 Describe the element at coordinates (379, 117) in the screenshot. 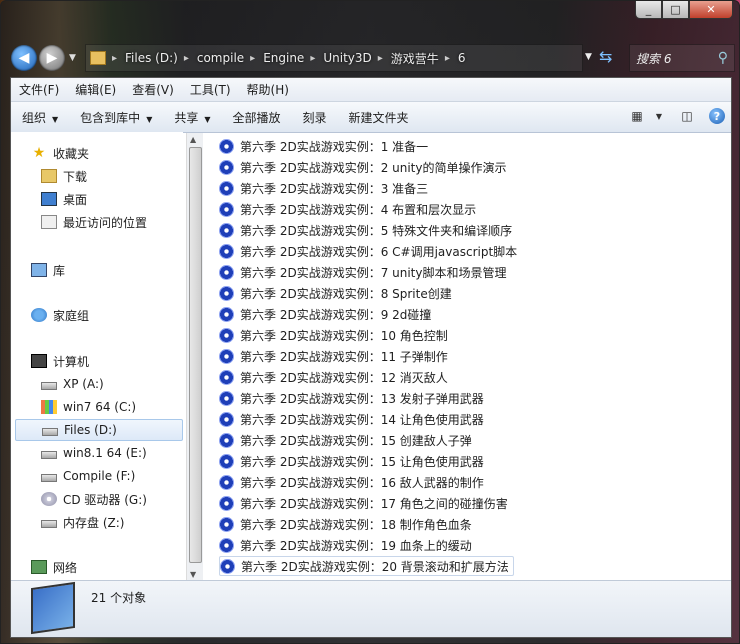

I see `new-folder-button: 新建文件夹` at that location.